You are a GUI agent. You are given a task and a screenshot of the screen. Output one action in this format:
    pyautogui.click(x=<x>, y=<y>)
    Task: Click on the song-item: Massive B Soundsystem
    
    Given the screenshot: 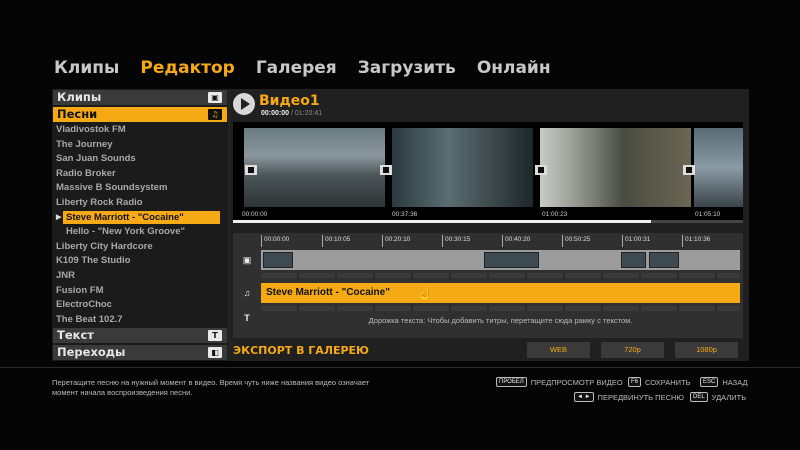 What is the action you would take?
    pyautogui.click(x=140, y=188)
    